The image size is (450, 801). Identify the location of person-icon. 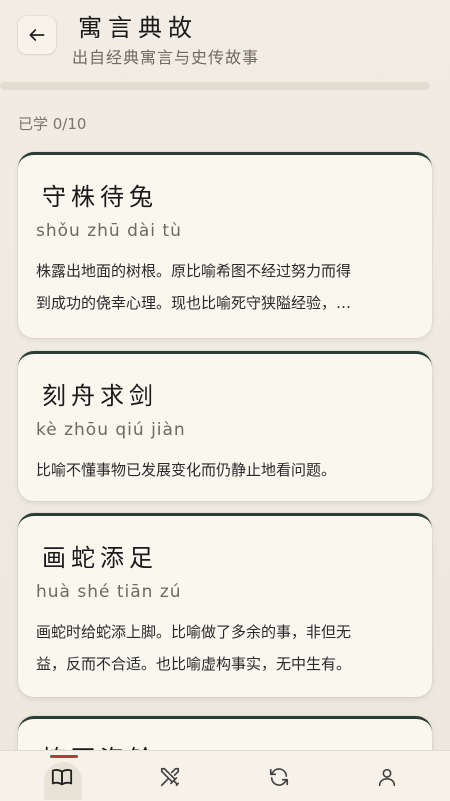
(387, 777).